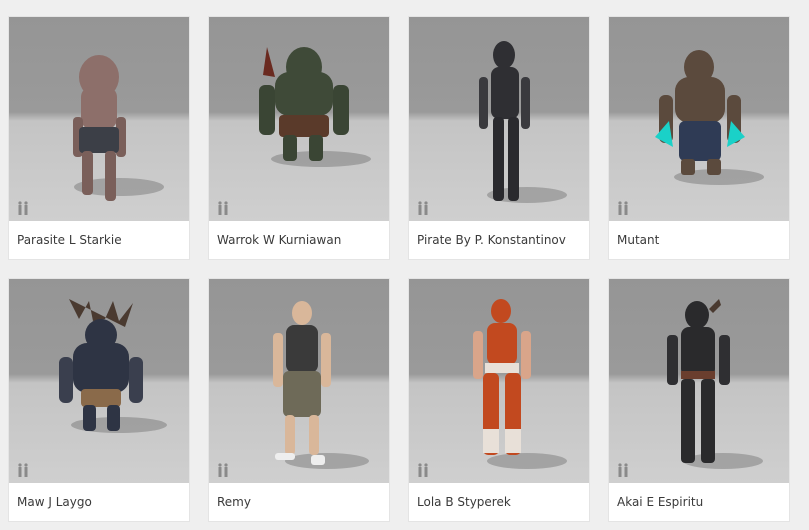  What do you see at coordinates (234, 502) in the screenshot?
I see `character-name: Remy` at bounding box center [234, 502].